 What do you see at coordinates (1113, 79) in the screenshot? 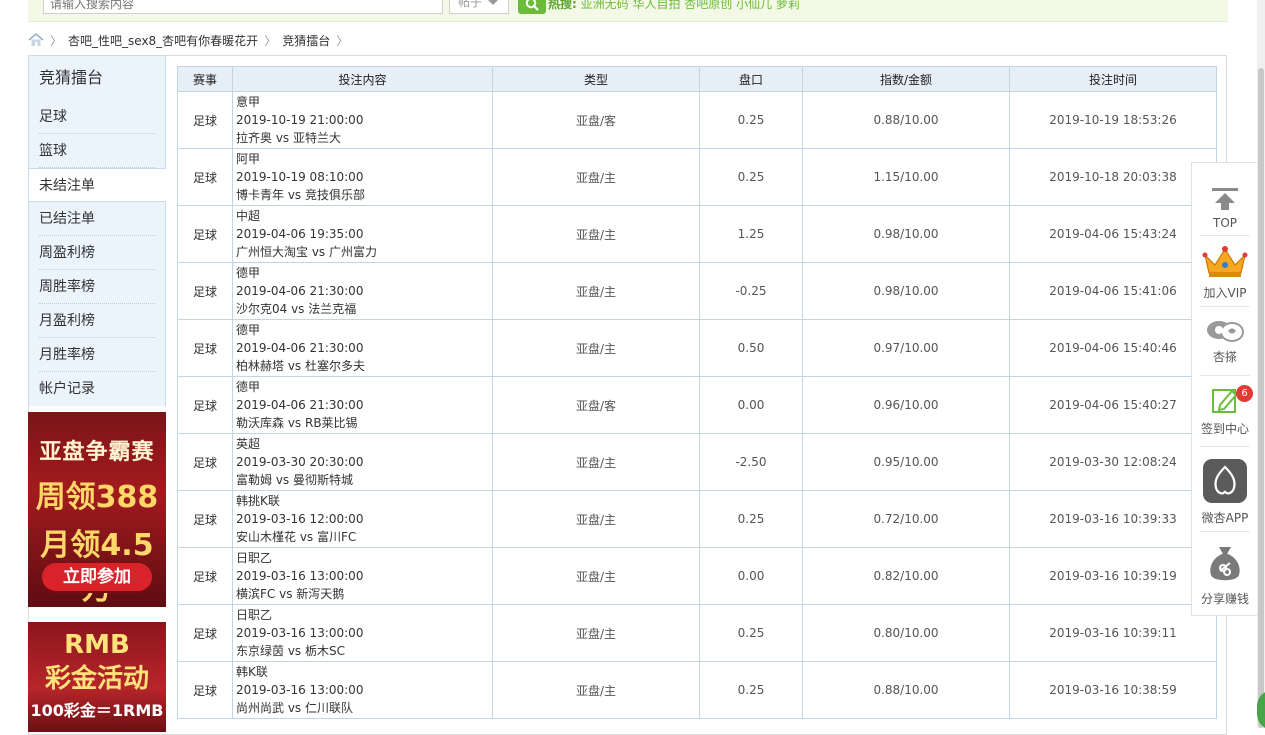
I see `column-header: 投注时间` at bounding box center [1113, 79].